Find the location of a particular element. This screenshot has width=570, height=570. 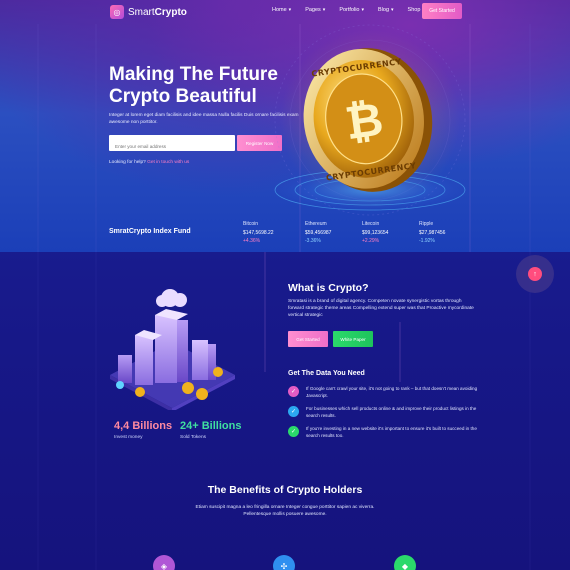

stat-invest-label: Invest money is located at coordinates (128, 437).